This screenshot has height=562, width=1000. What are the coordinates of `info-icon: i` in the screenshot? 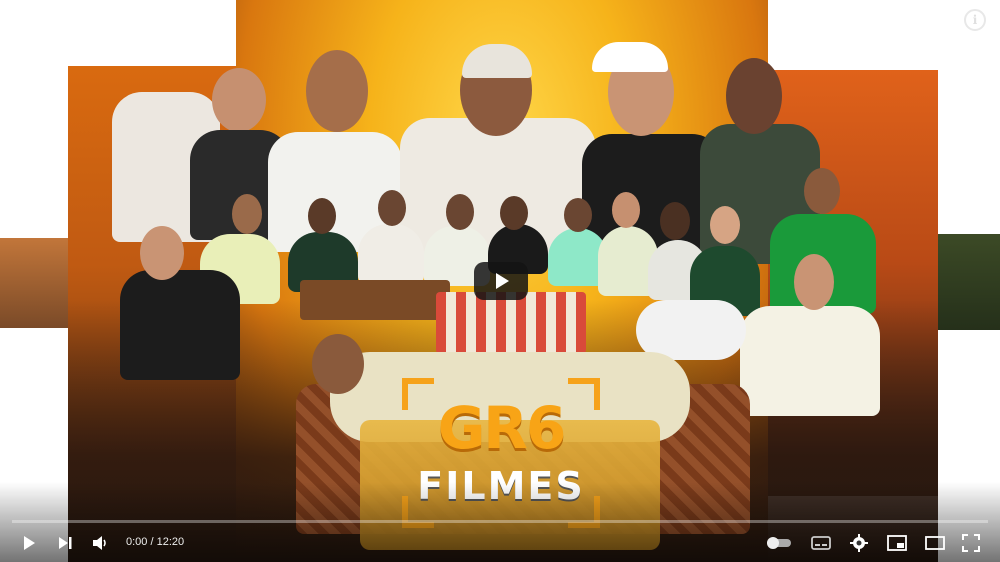 It's located at (975, 20).